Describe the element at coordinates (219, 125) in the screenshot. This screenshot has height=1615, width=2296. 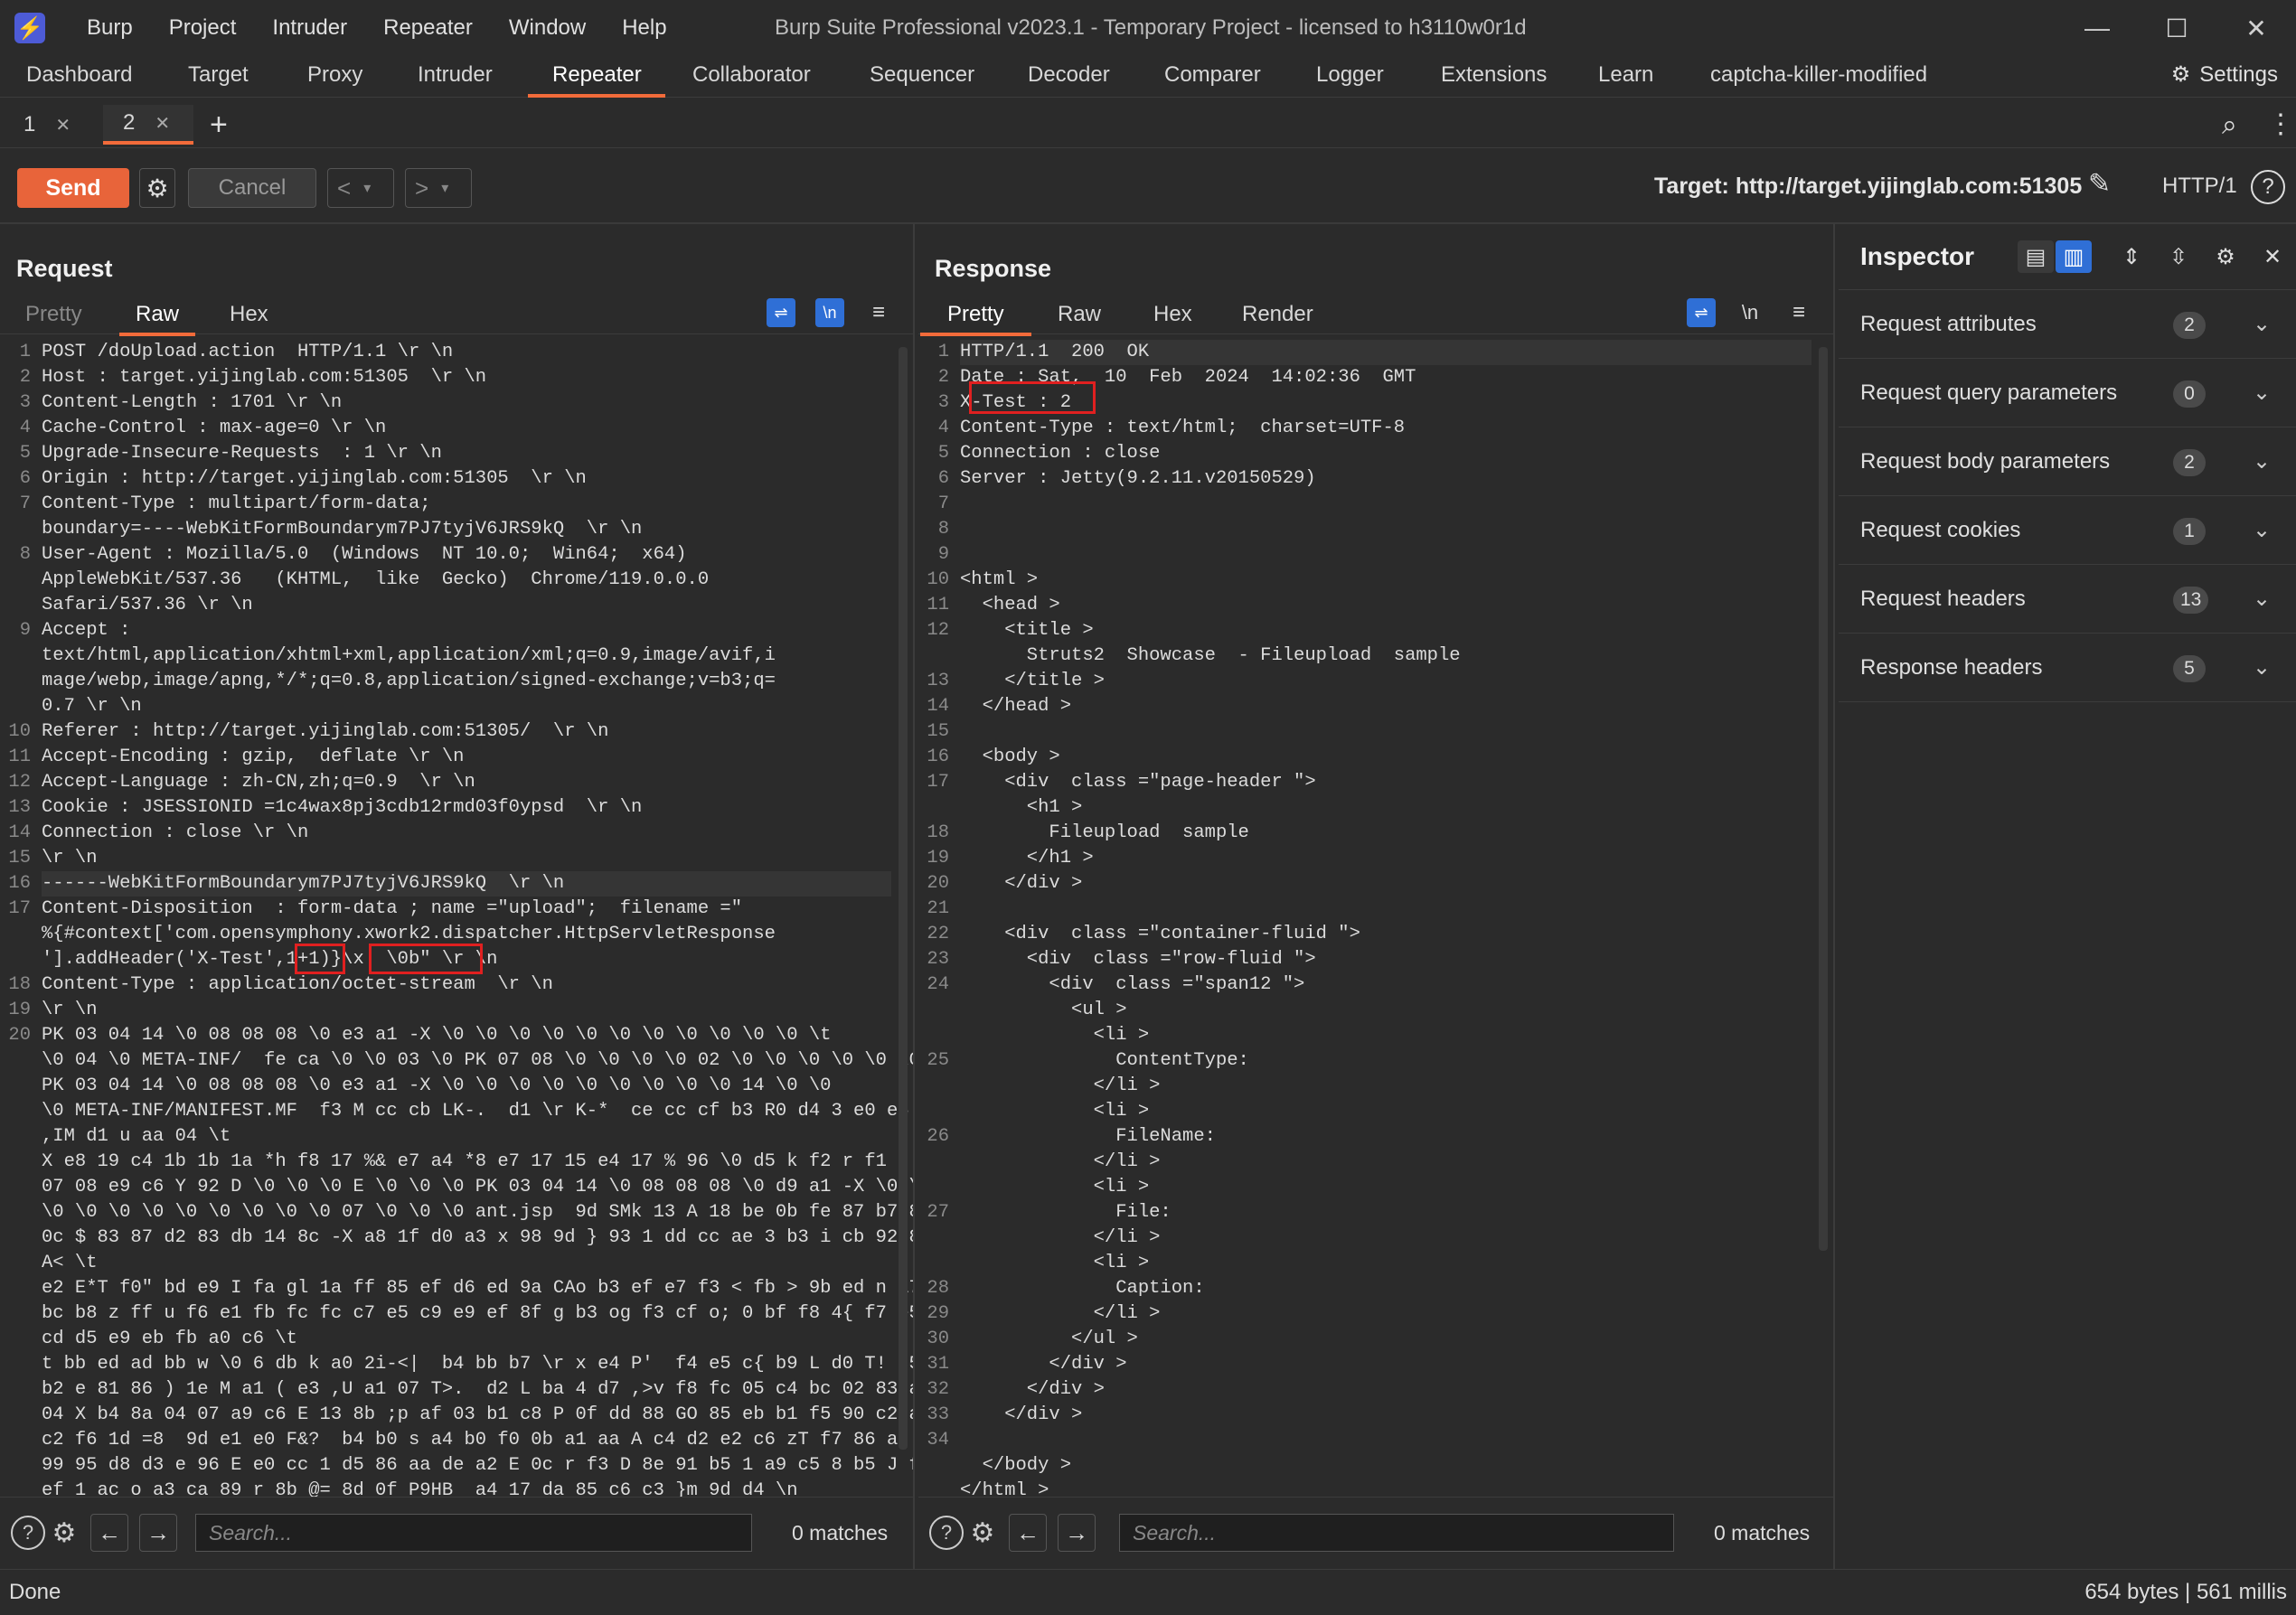
I see `add-tab-icon: +` at that location.